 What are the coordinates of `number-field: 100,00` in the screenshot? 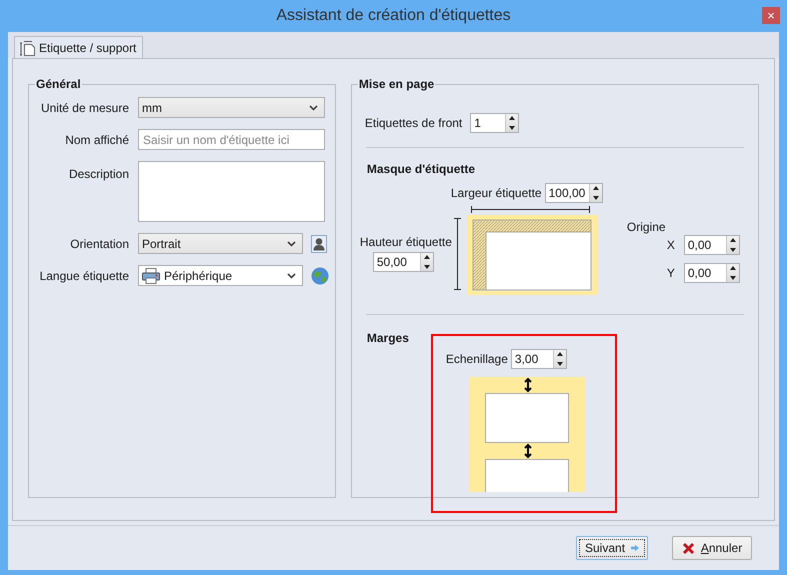 It's located at (573, 193).